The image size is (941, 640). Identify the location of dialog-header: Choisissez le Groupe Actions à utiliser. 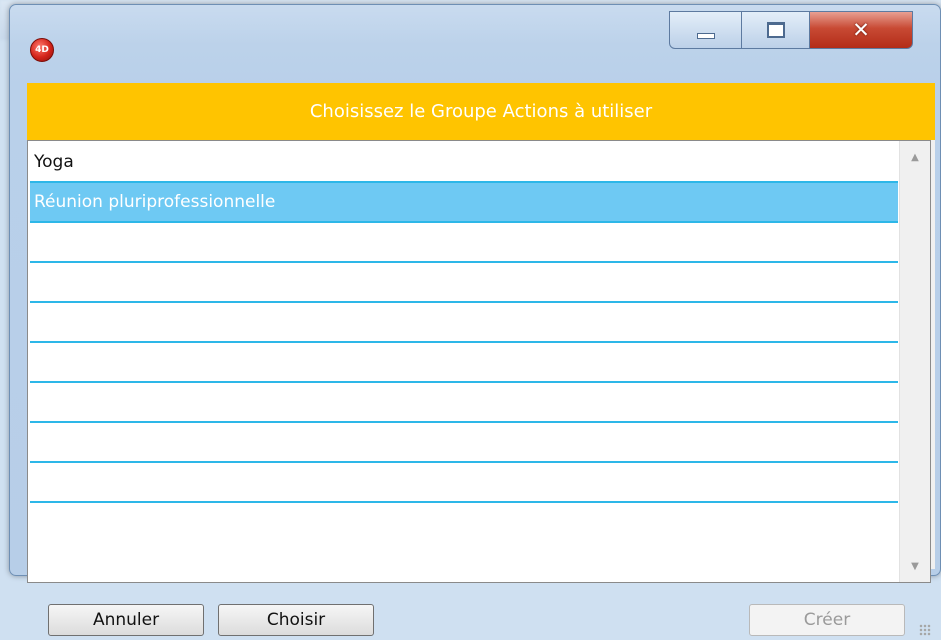
(481, 111).